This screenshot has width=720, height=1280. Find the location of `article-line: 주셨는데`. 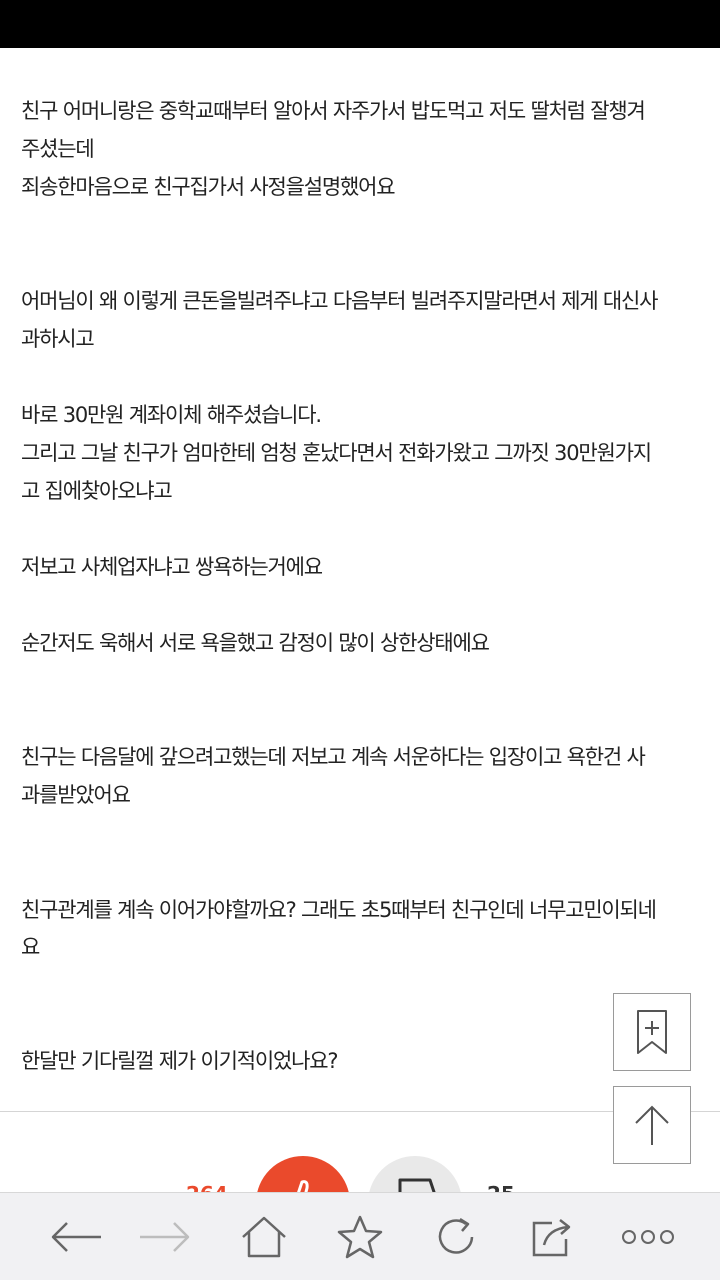

article-line: 주셨는데 is located at coordinates (58, 149).